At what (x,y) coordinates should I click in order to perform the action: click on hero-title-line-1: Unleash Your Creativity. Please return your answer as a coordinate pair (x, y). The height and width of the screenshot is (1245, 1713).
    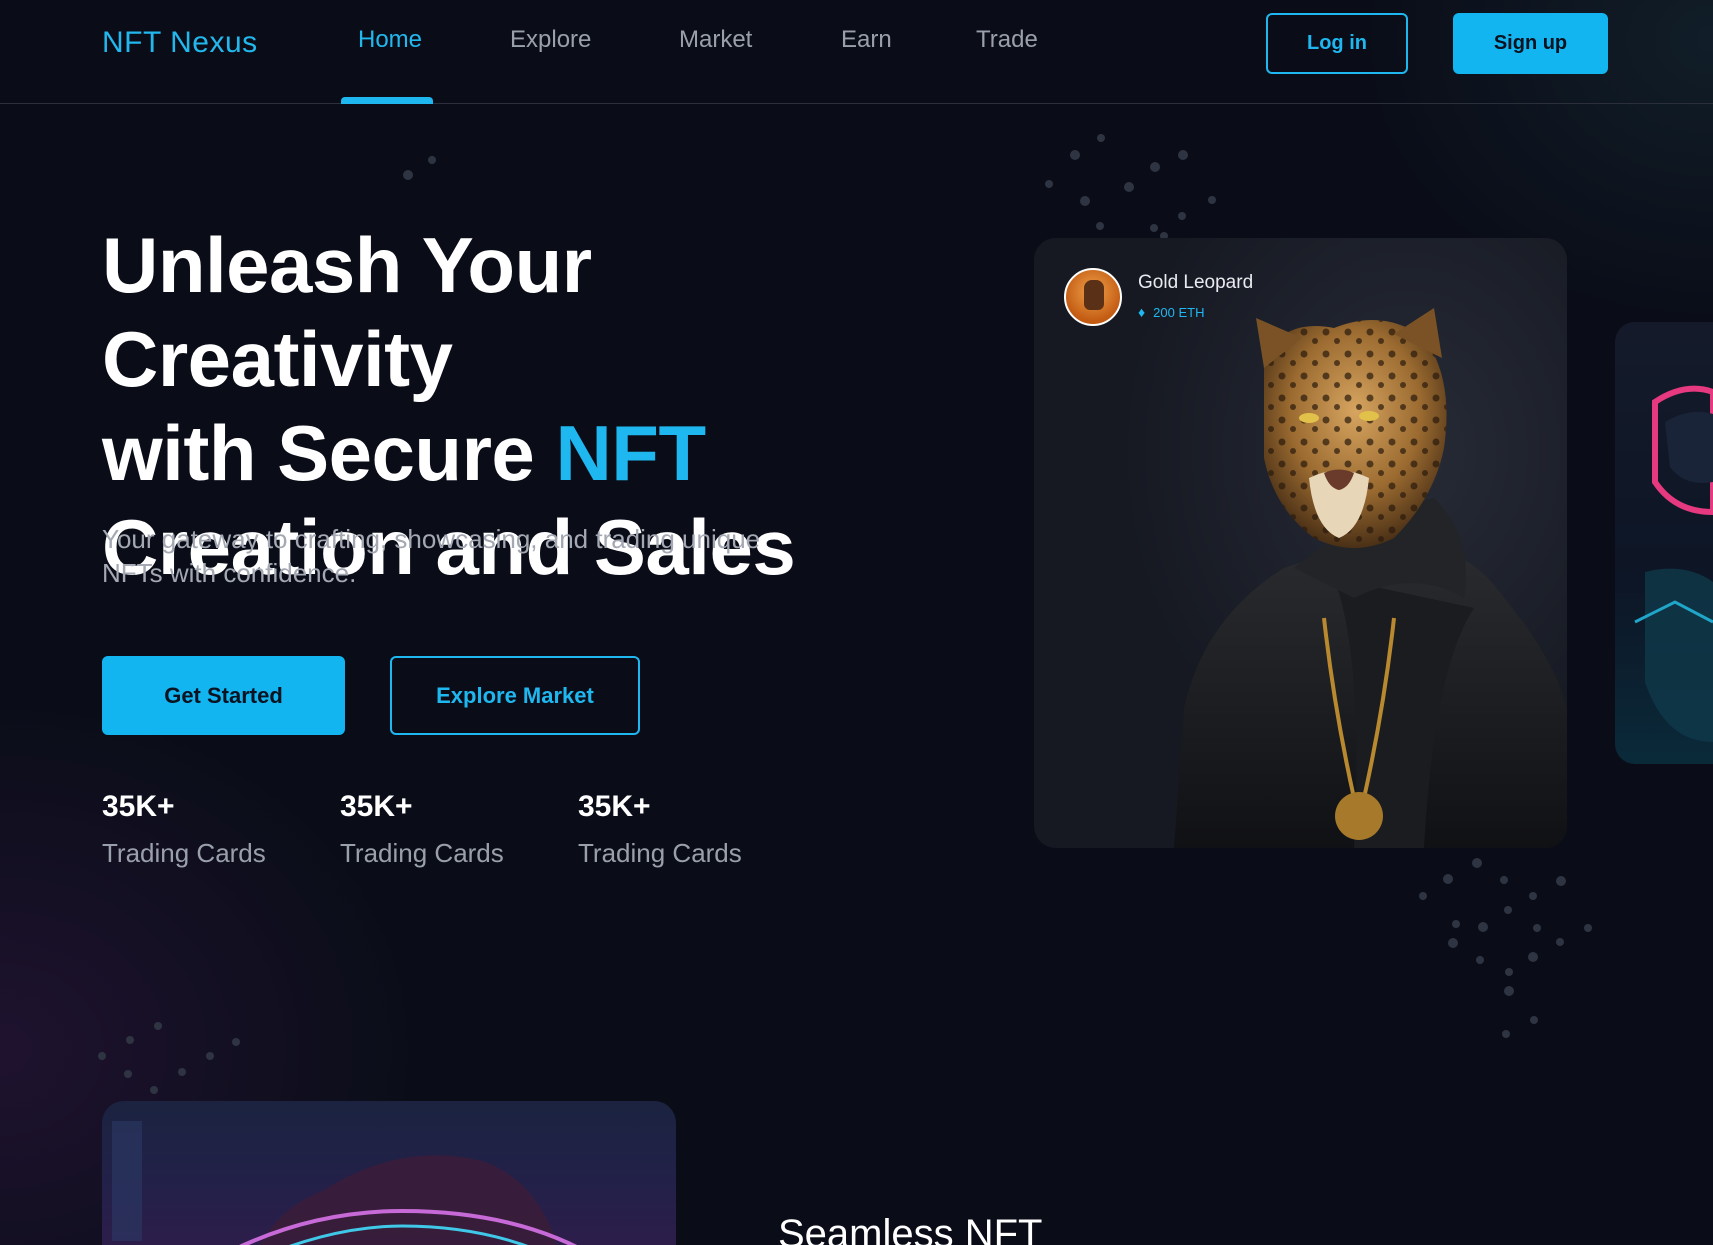
    Looking at the image, I should click on (347, 312).